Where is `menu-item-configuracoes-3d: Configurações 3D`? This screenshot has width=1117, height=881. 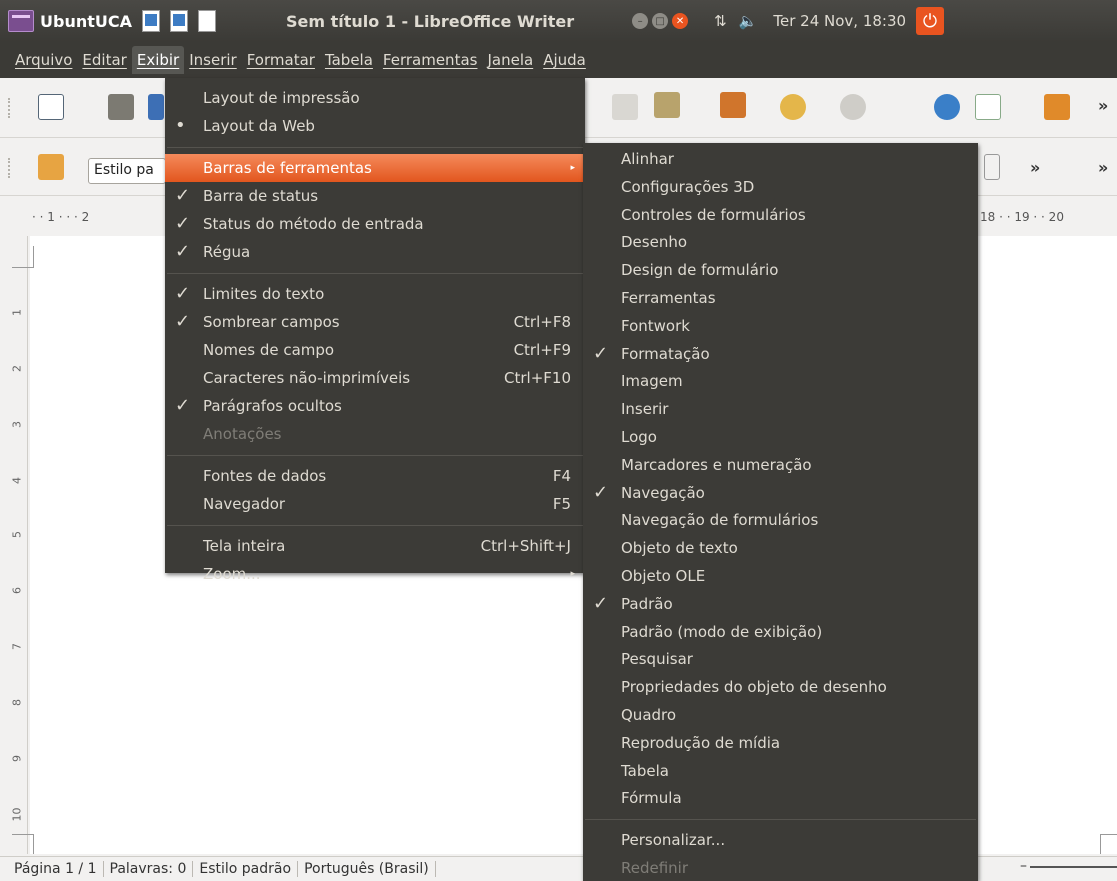
menu-item-configuracoes-3d: Configurações 3D is located at coordinates (780, 187).